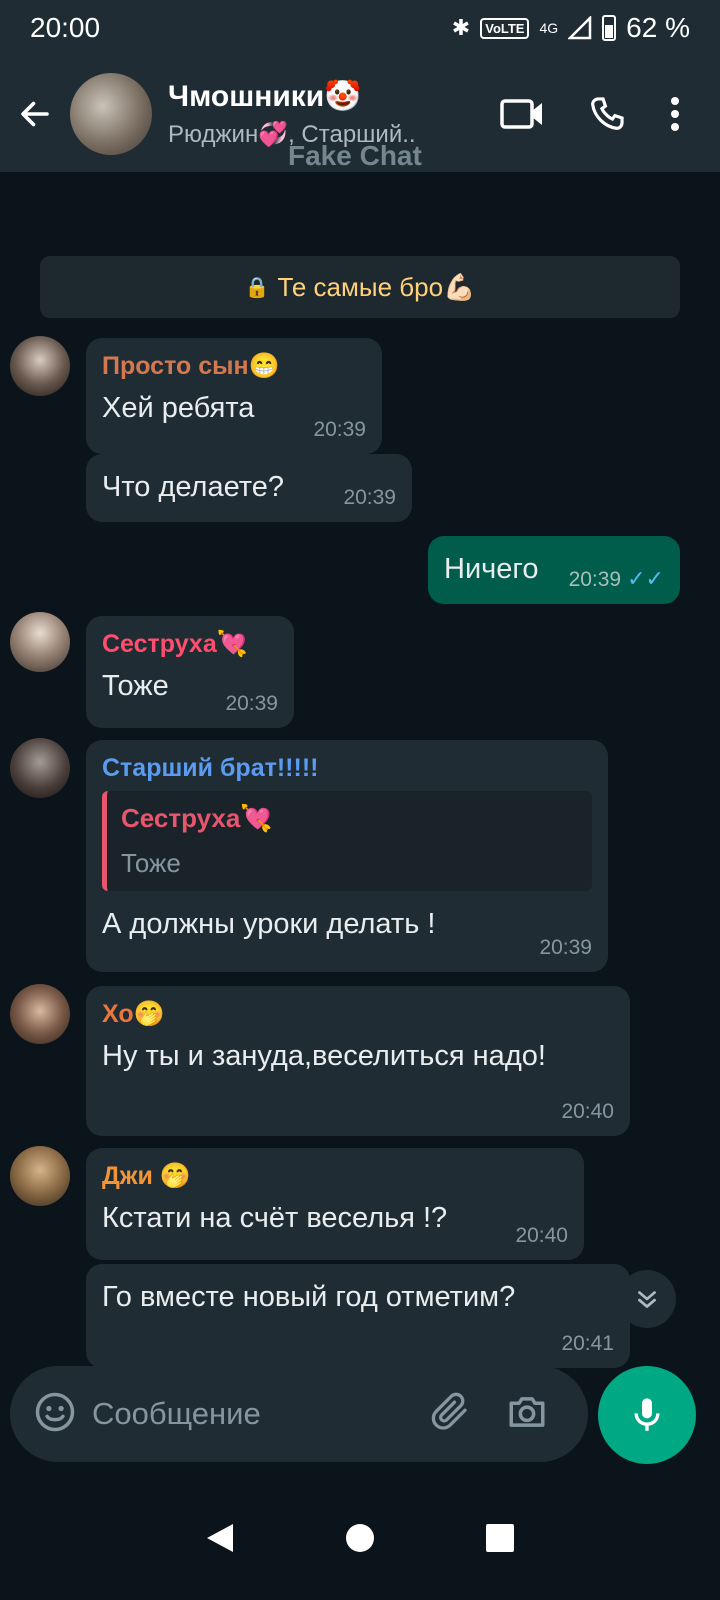  Describe the element at coordinates (549, 28) in the screenshot. I see `network-type: 4G` at that location.